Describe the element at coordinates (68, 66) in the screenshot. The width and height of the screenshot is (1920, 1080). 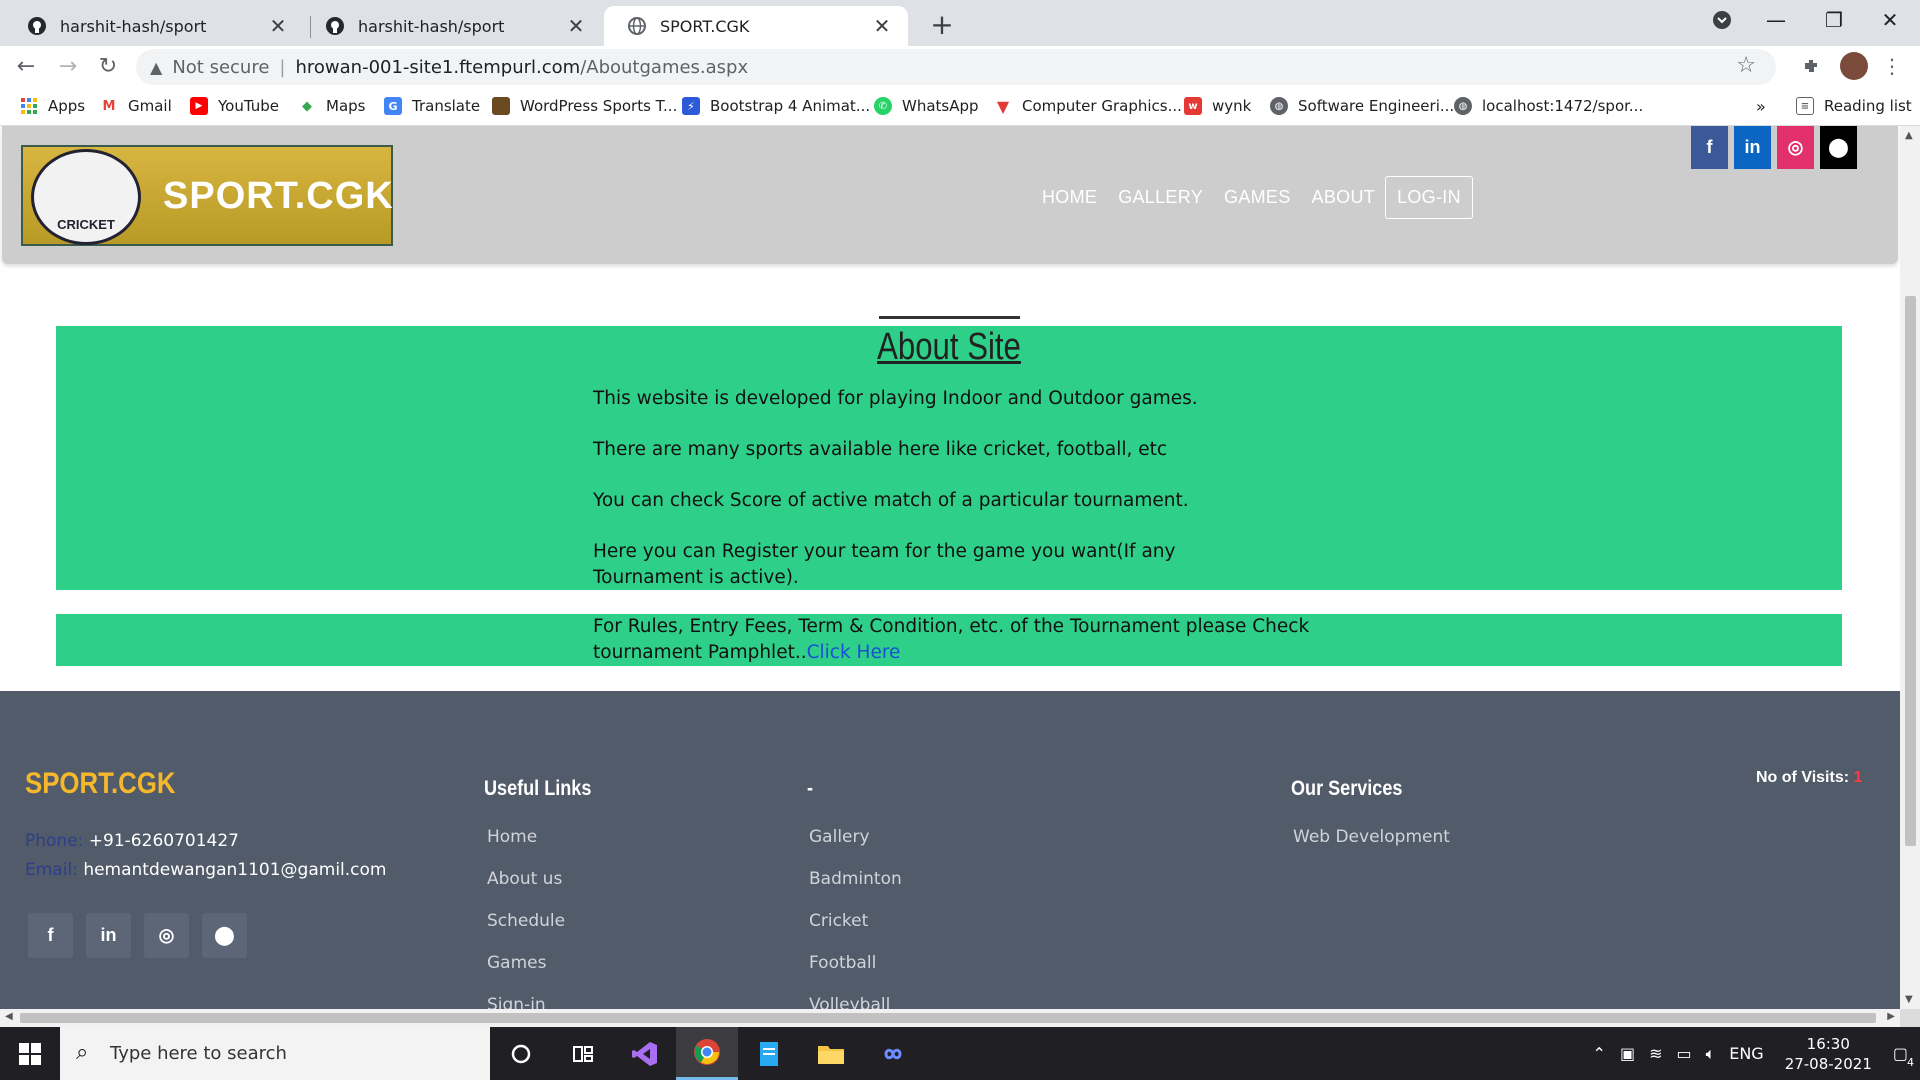
I see `forward-icon: →` at that location.